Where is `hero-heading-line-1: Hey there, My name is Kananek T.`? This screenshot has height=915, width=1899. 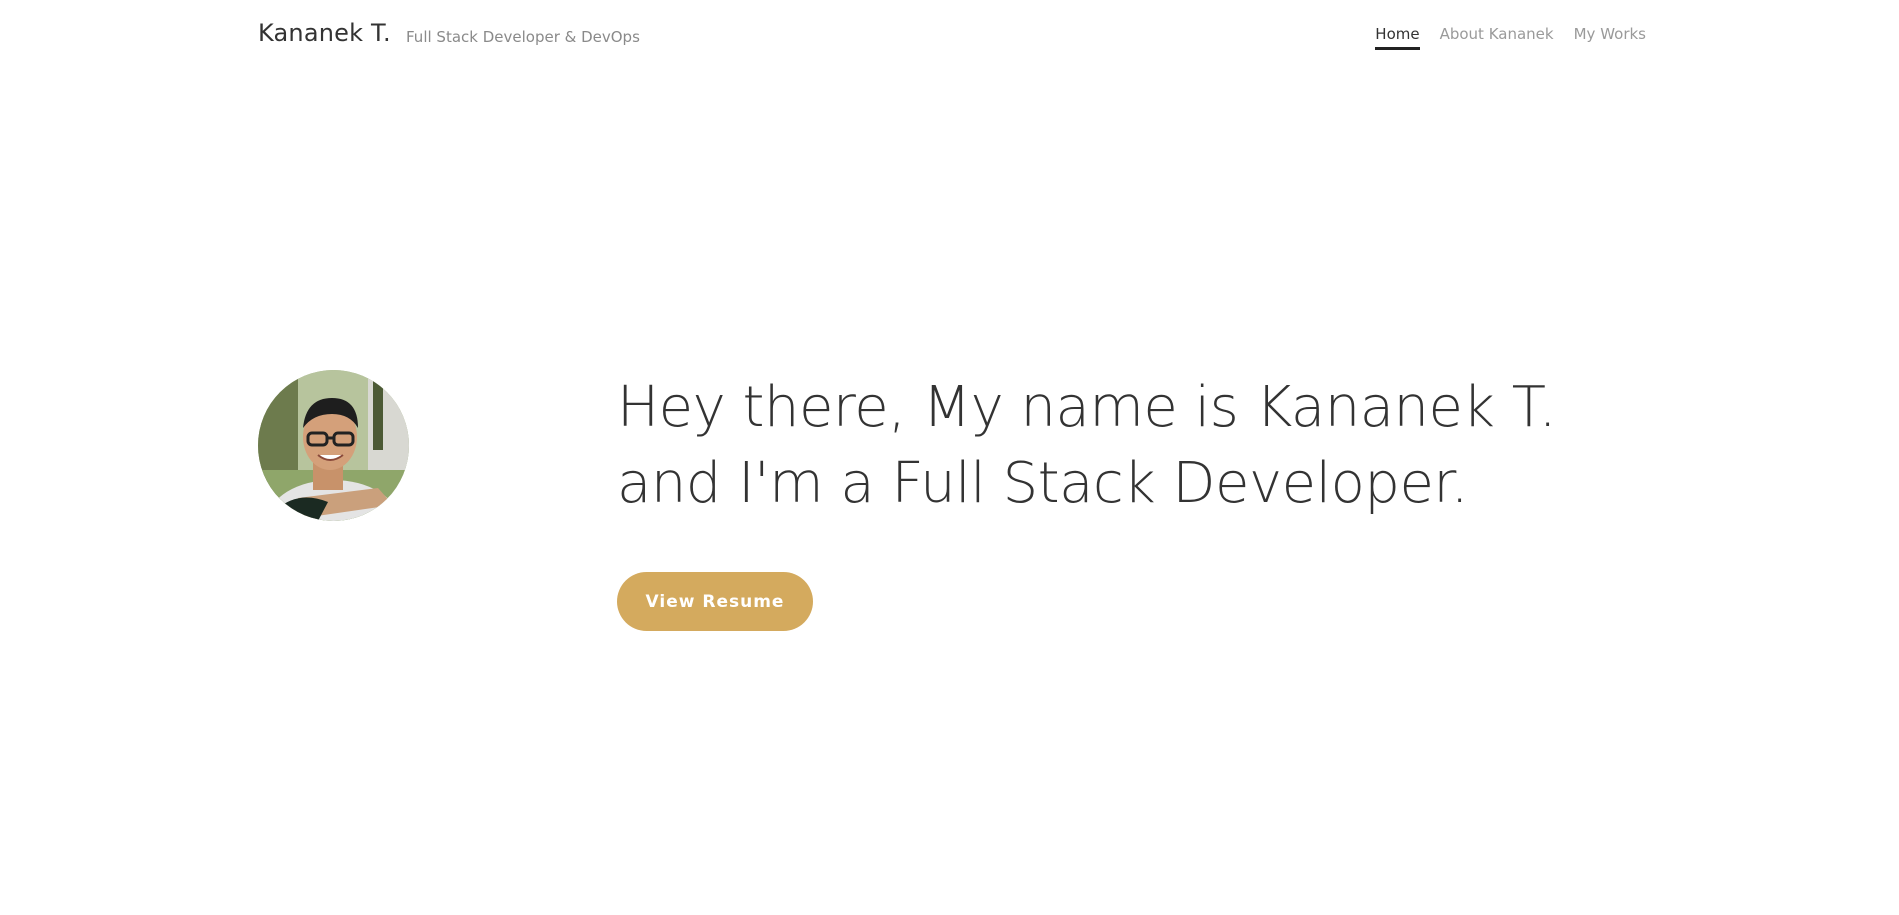
hero-heading-line-1: Hey there, My name is Kananek T. is located at coordinates (1087, 407).